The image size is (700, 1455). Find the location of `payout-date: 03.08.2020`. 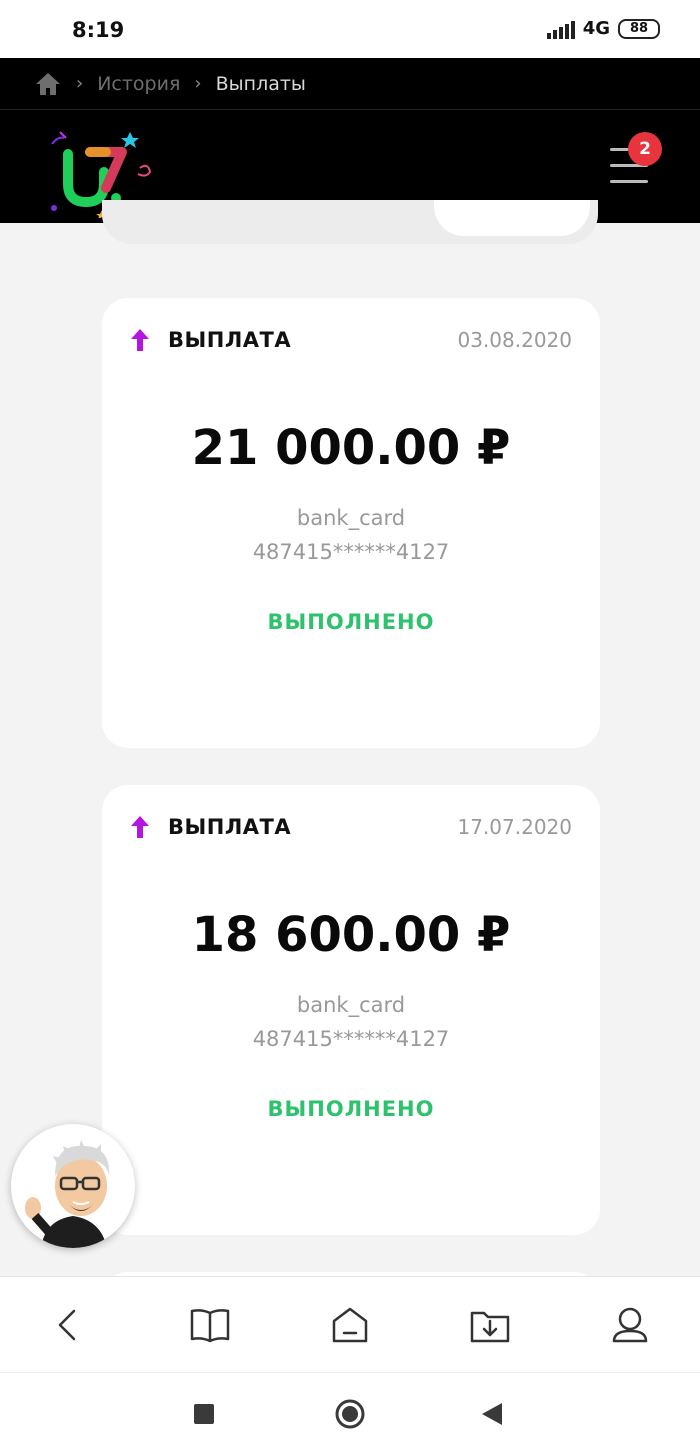

payout-date: 03.08.2020 is located at coordinates (514, 340).